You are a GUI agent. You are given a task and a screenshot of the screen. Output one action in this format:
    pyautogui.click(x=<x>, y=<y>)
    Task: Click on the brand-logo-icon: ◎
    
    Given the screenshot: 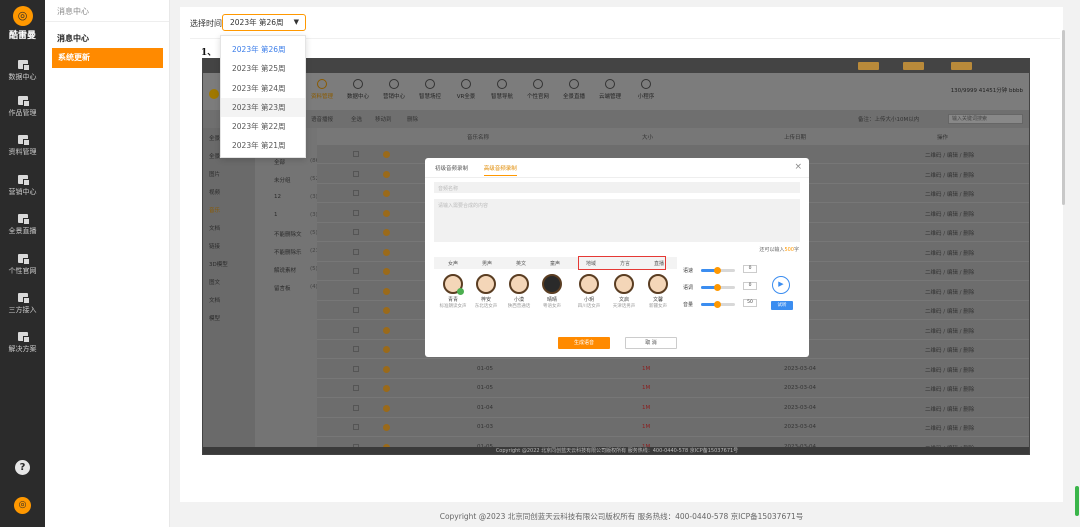 What is the action you would take?
    pyautogui.click(x=22, y=16)
    